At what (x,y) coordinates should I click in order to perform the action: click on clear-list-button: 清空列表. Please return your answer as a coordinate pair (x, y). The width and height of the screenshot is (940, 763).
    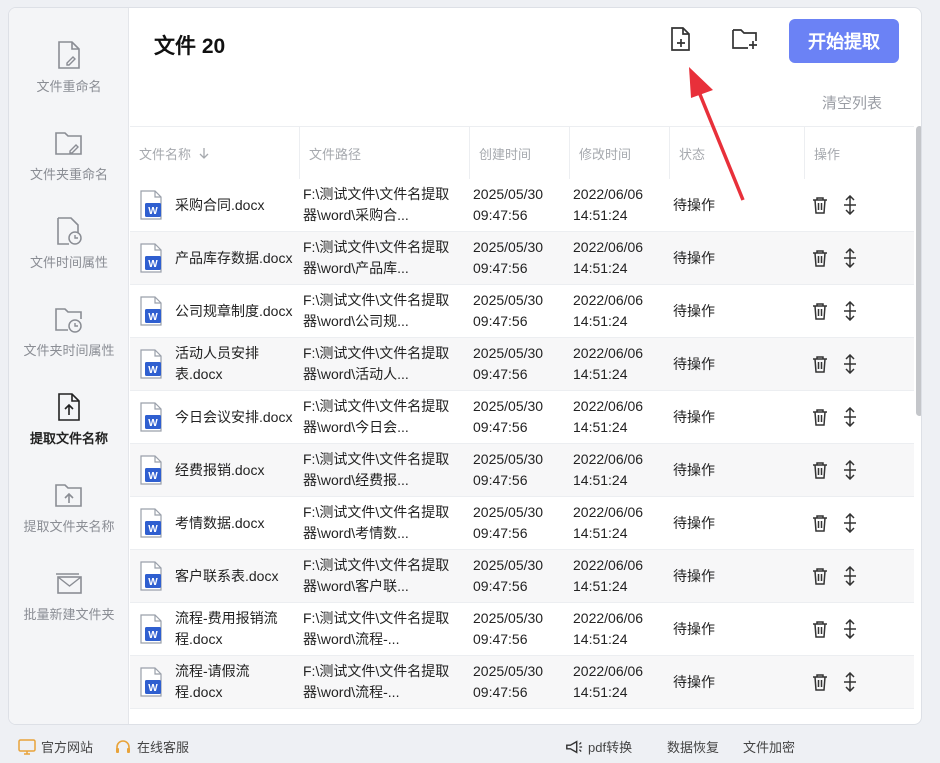
    Looking at the image, I should click on (852, 102).